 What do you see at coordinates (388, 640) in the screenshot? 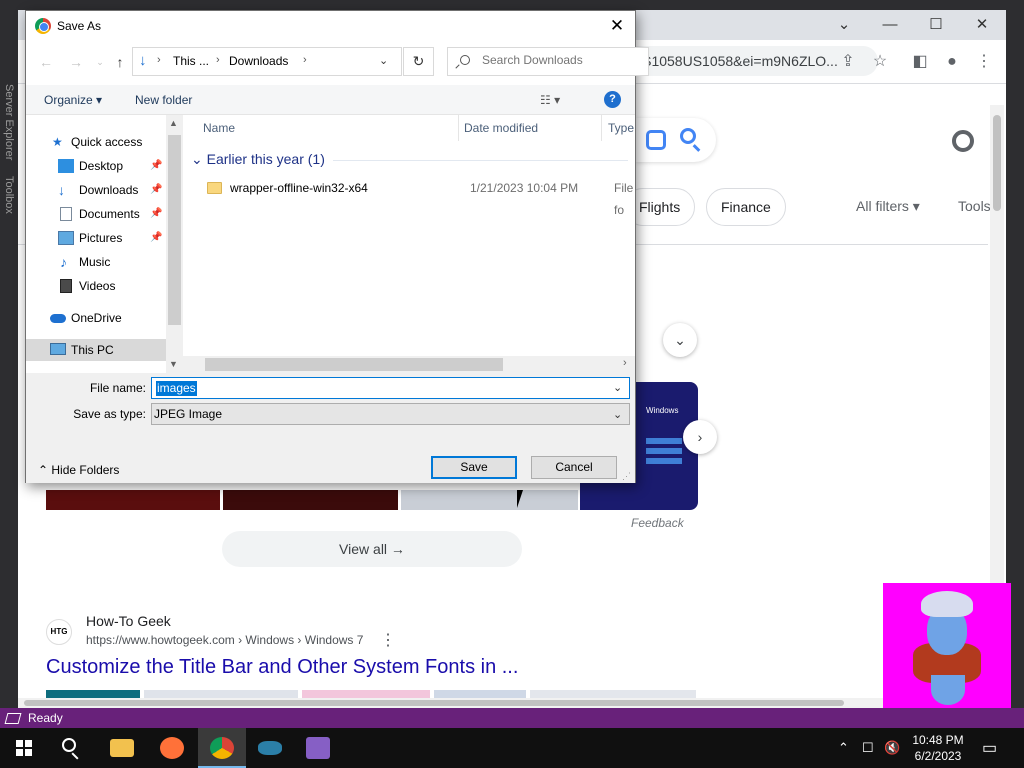
I see `result-more-icon: ⋮` at bounding box center [388, 640].